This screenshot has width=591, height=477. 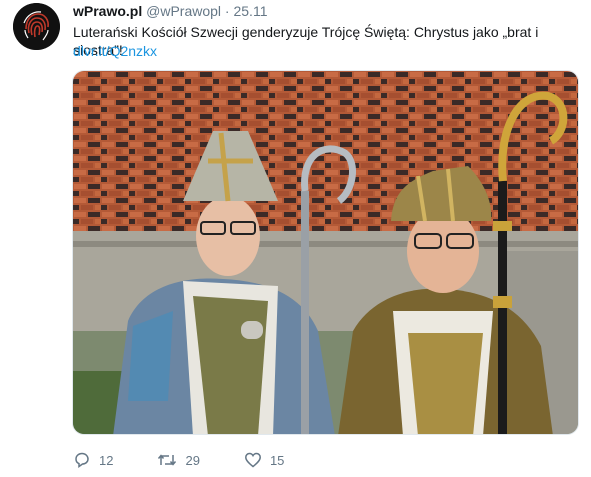 What do you see at coordinates (178, 460) in the screenshot?
I see `retweet-button: 29` at bounding box center [178, 460].